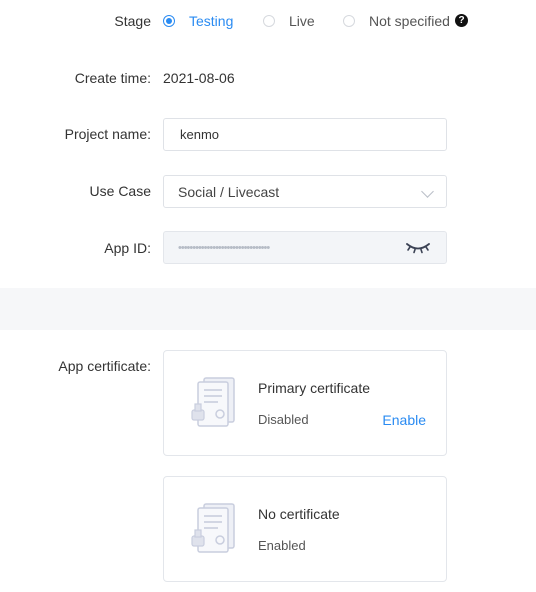 The width and height of the screenshot is (536, 592). Describe the element at coordinates (305, 529) in the screenshot. I see `certificate-card-none: No certificate Enabled` at that location.